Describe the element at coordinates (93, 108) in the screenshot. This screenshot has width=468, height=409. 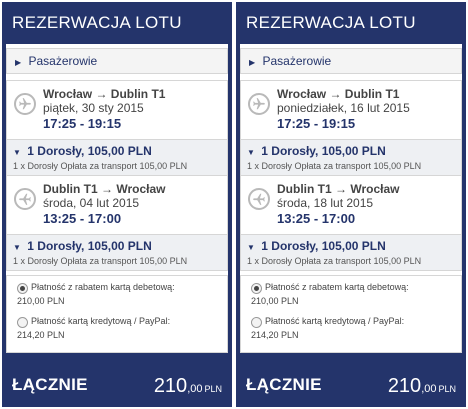
I see `flight-date: piątek, 30 sty 2015` at that location.